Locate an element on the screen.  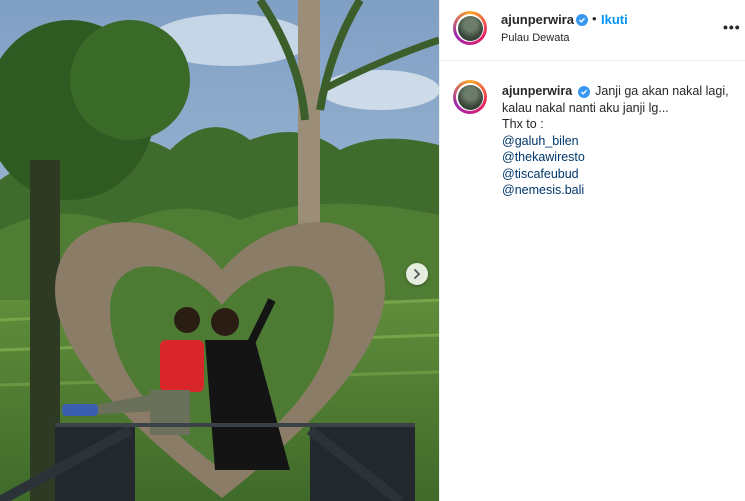
caption-avatar is located at coordinates (470, 97).